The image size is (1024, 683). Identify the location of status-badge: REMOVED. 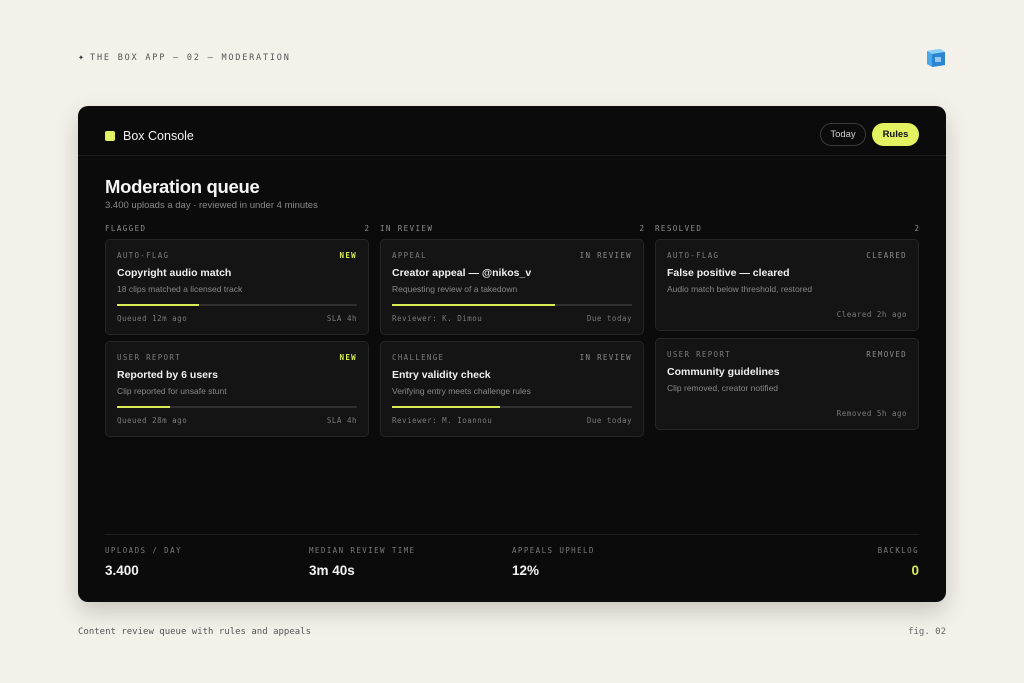
(886, 354).